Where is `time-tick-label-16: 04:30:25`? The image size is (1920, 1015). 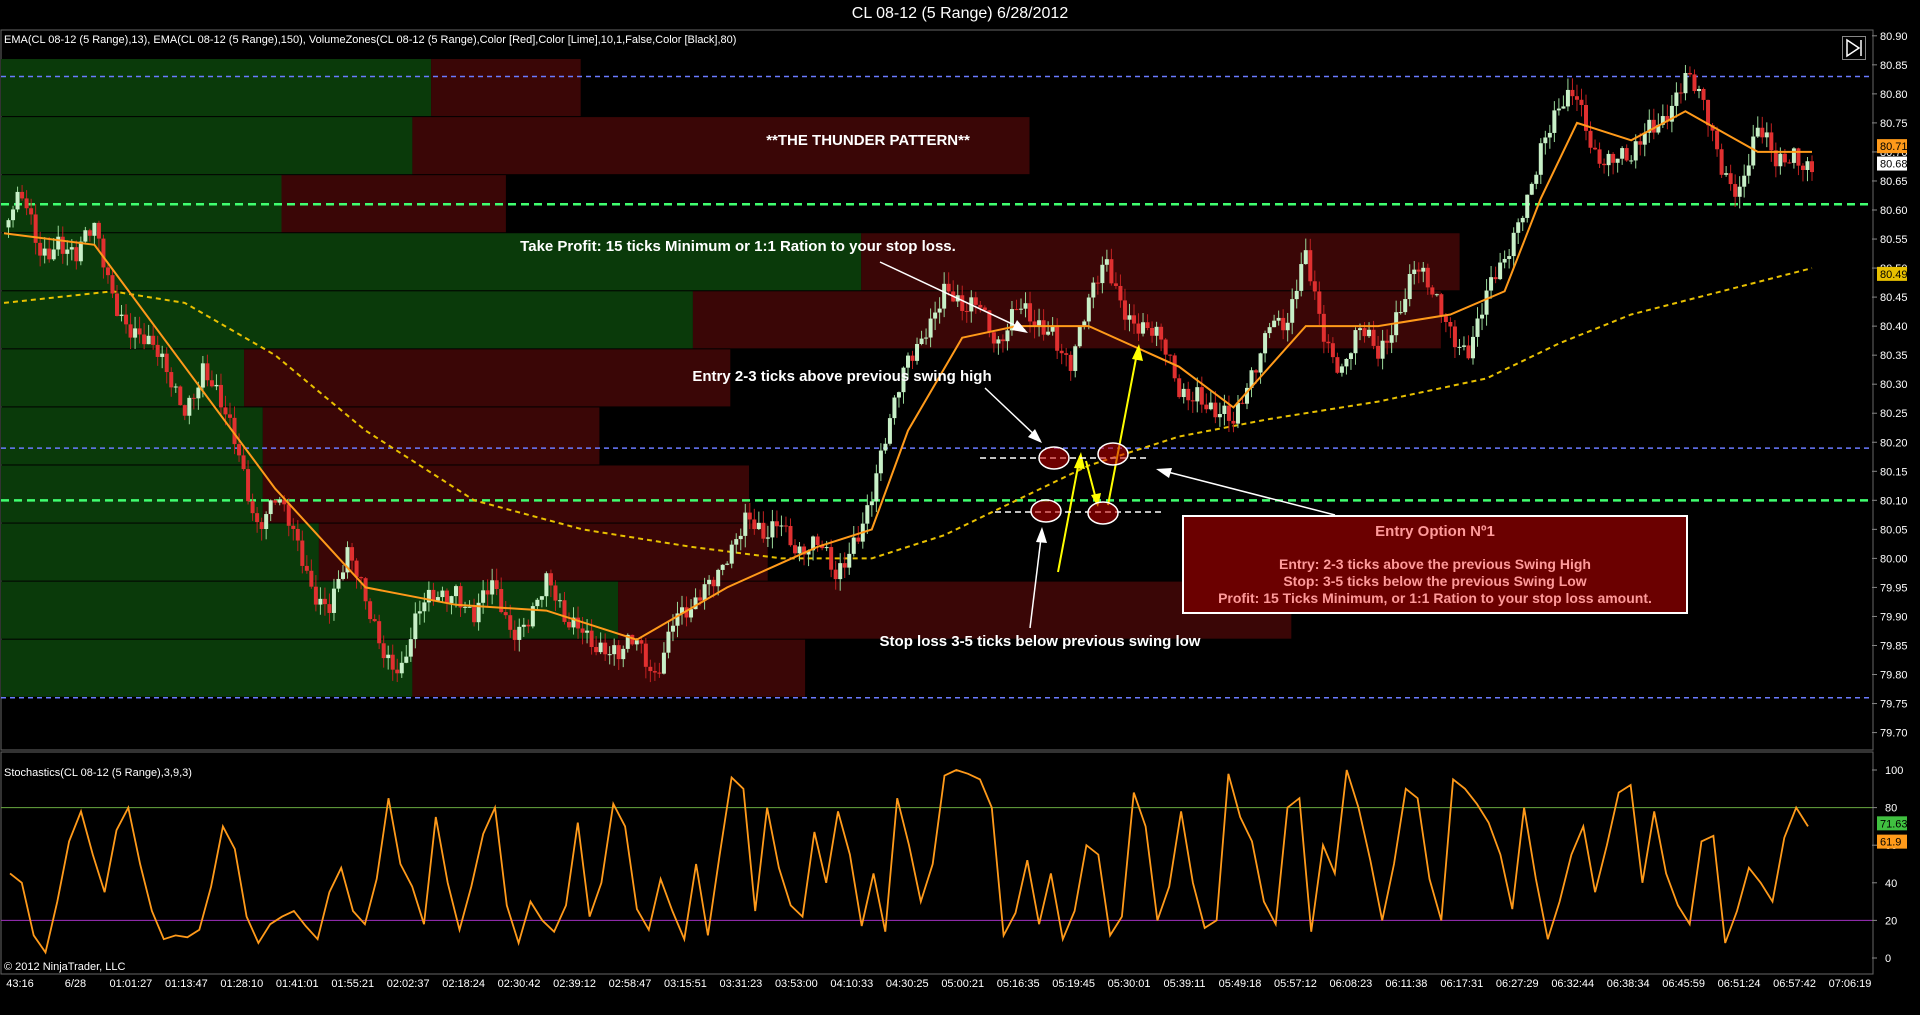
time-tick-label-16: 04:30:25 is located at coordinates (907, 984).